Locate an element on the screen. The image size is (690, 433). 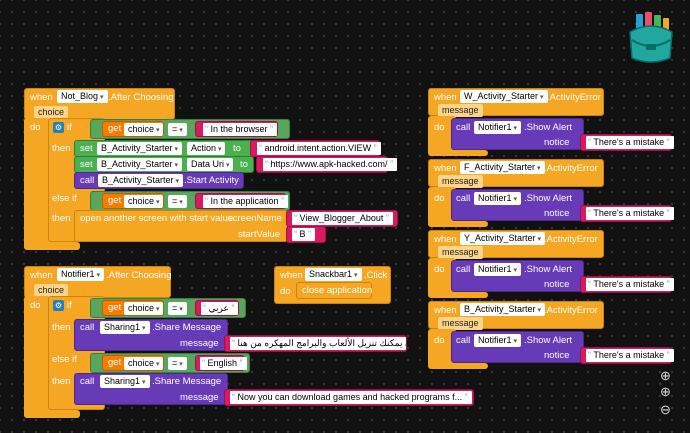
string-uri: https://www.apk-hacked.com/ is located at coordinates (330, 164).